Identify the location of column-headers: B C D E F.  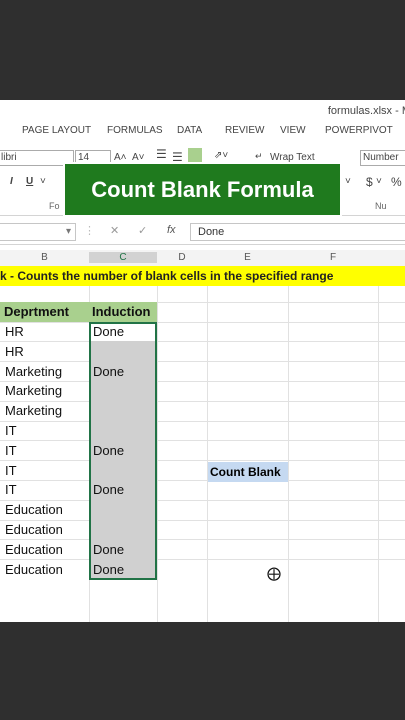
(202, 258).